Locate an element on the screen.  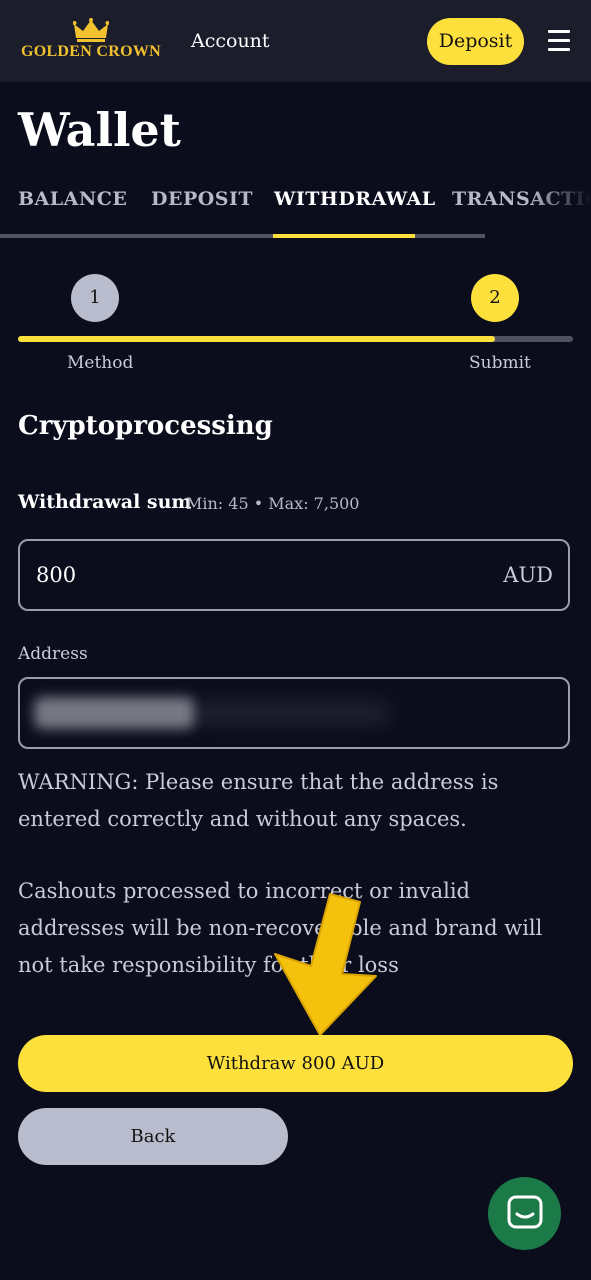
step-2-circle: 2 is located at coordinates (495, 298).